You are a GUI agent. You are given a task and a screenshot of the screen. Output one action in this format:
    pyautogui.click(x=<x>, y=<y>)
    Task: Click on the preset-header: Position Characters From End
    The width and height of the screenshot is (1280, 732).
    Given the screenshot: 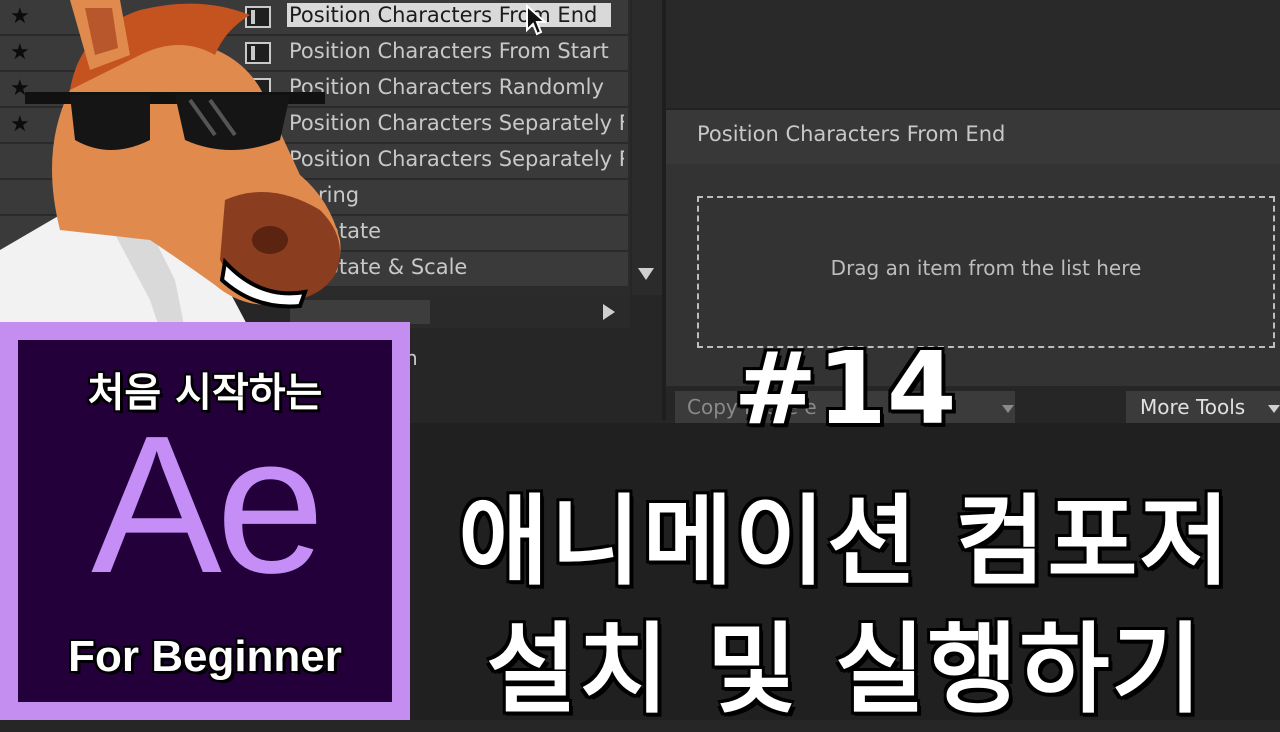 What is the action you would take?
    pyautogui.click(x=973, y=136)
    